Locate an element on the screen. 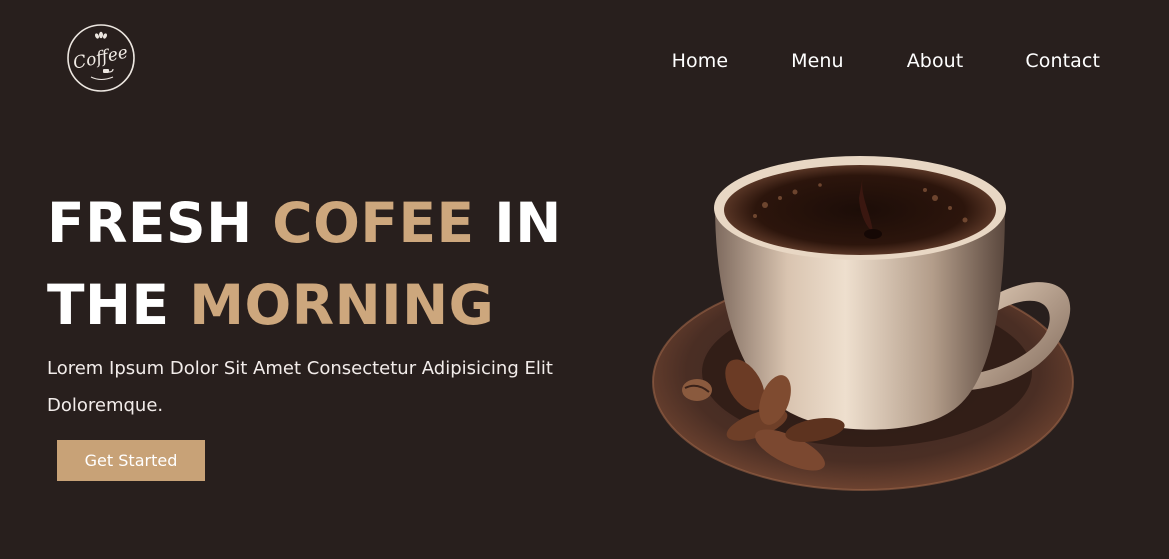  hero-title-accent: MORNING is located at coordinates (342, 305).